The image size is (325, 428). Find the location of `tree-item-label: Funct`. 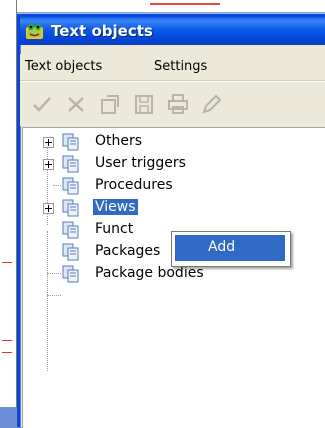

tree-item-label: Funct is located at coordinates (114, 229).